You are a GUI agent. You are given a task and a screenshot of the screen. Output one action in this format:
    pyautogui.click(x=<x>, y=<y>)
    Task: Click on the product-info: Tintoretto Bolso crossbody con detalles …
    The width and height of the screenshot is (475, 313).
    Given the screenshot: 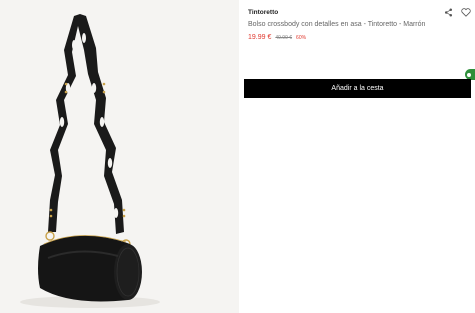 What is the action you would take?
    pyautogui.click(x=359, y=24)
    